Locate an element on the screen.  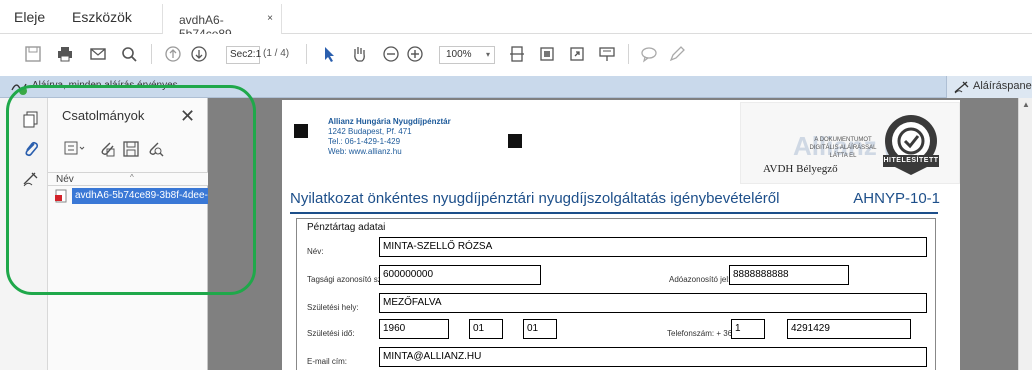
email-icon is located at coordinates (98, 55).